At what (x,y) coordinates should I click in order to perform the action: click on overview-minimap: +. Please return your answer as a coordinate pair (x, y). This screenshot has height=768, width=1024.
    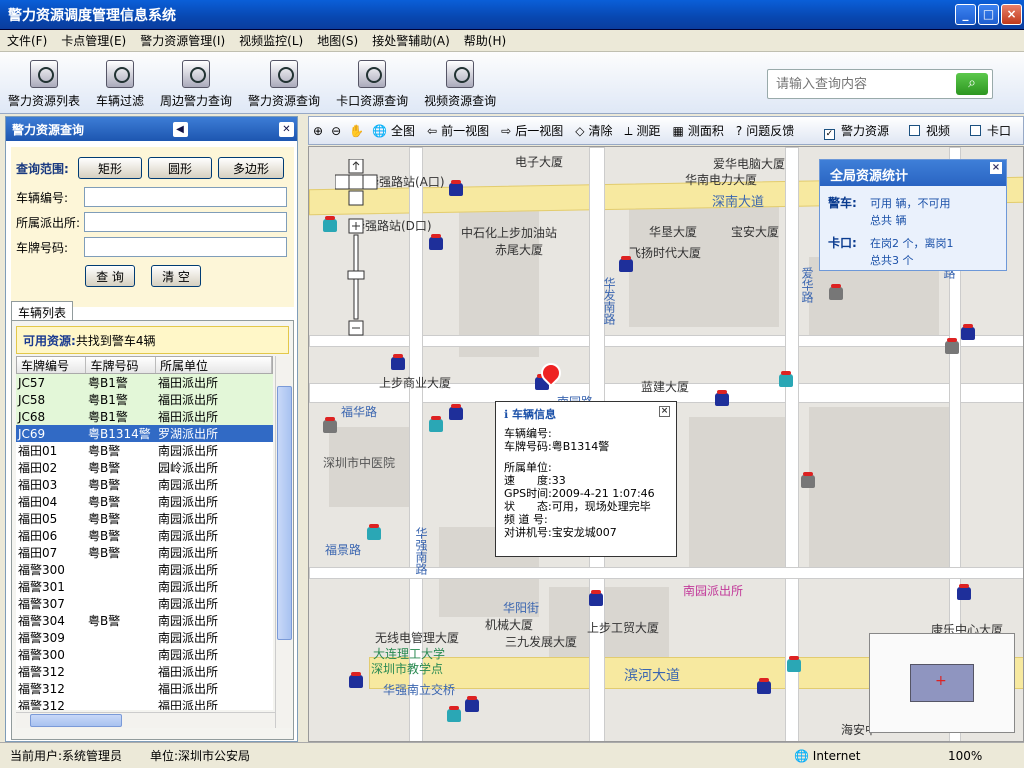
    Looking at the image, I should click on (942, 683).